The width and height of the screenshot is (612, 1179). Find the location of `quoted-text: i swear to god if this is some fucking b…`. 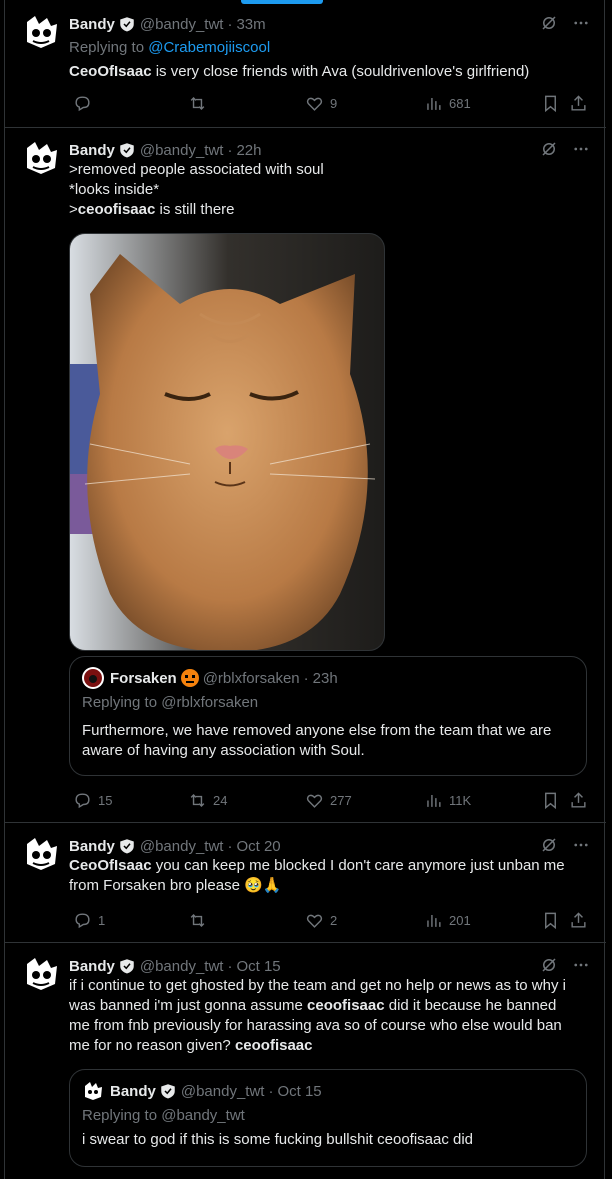

quoted-text: i swear to god if this is some fucking b… is located at coordinates (278, 1139).